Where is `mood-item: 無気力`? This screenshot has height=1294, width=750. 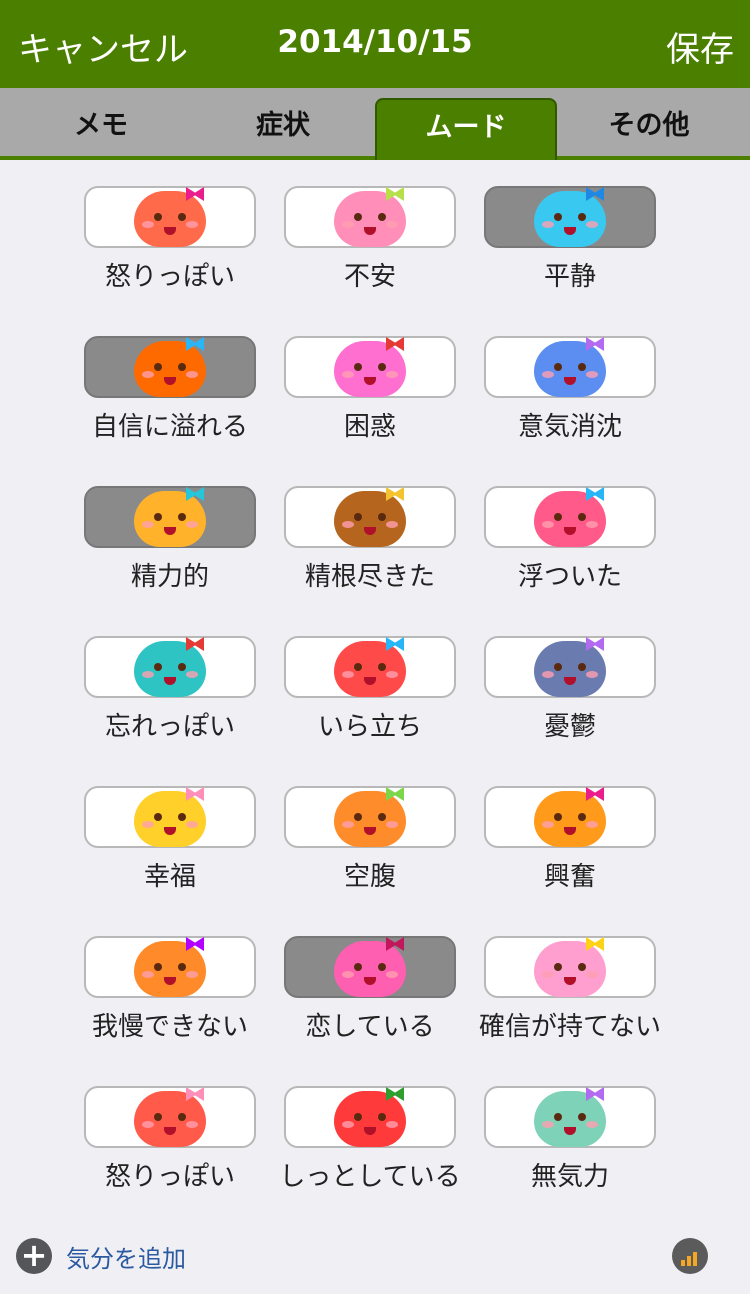 mood-item: 無気力 is located at coordinates (570, 1126).